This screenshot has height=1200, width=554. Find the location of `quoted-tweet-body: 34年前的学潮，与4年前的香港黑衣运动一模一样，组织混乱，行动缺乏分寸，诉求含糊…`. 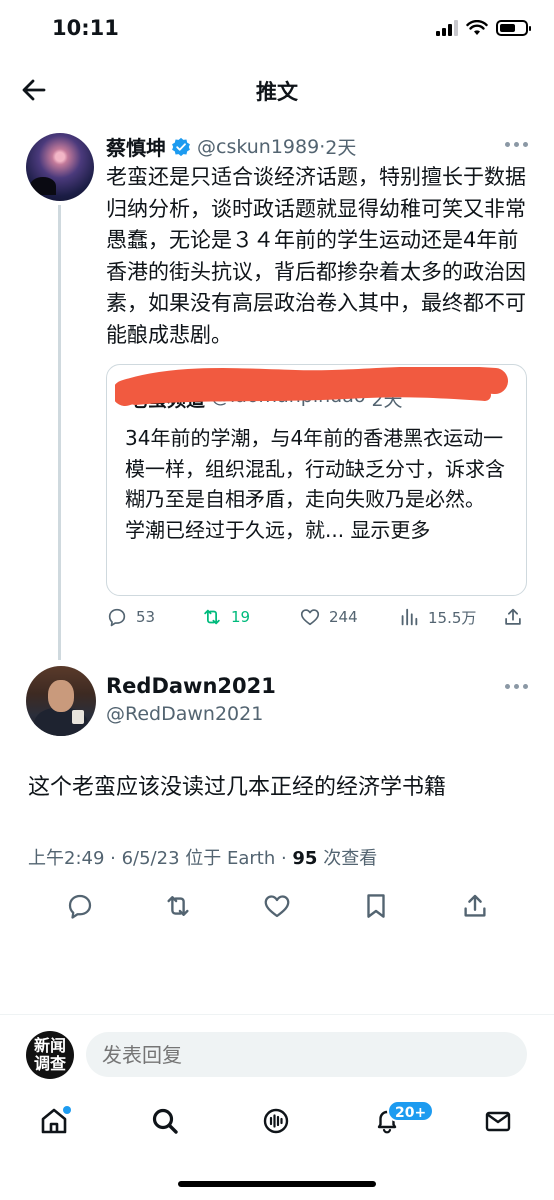

quoted-tweet-body: 34年前的学潮，与4年前的香港黑衣运动一模一样，组织混乱，行动缺乏分寸，诉求含糊… is located at coordinates (315, 468).